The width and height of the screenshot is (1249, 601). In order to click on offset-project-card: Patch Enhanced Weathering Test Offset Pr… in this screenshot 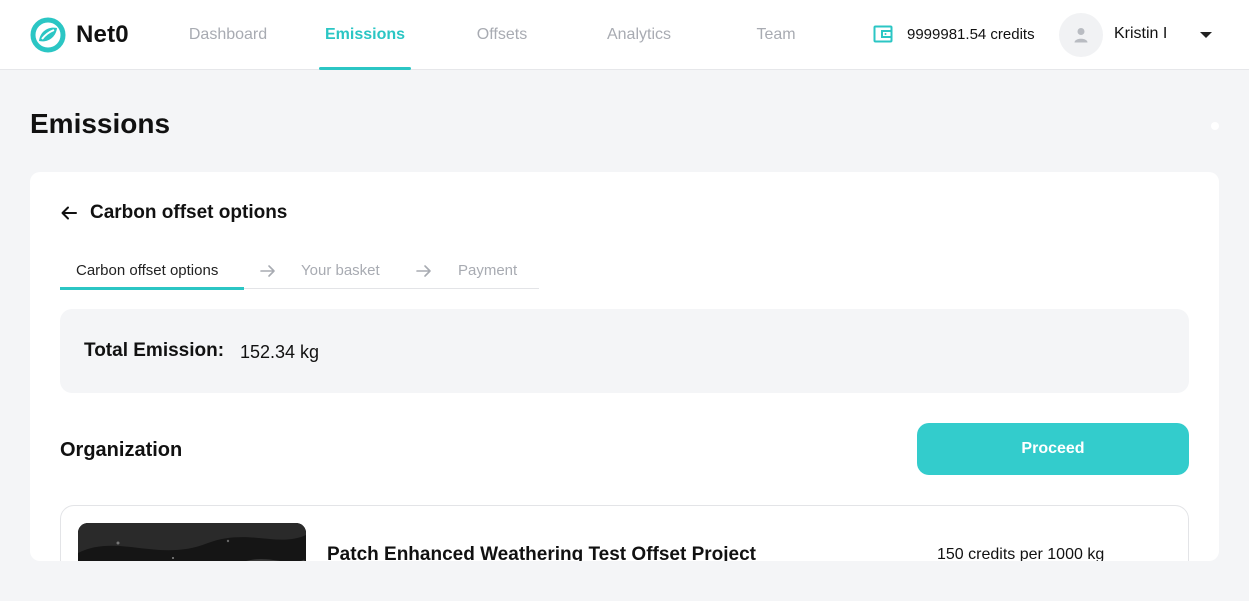, I will do `click(624, 533)`.